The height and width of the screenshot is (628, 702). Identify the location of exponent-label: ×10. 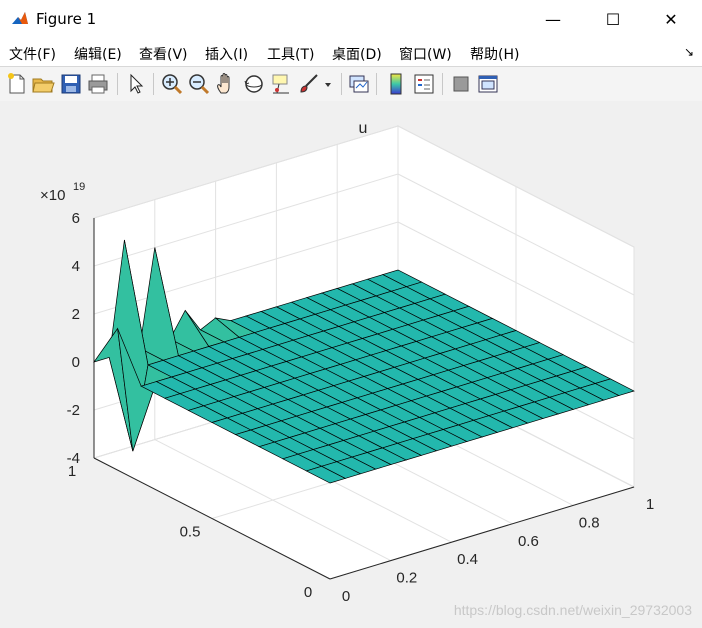
(52, 195).